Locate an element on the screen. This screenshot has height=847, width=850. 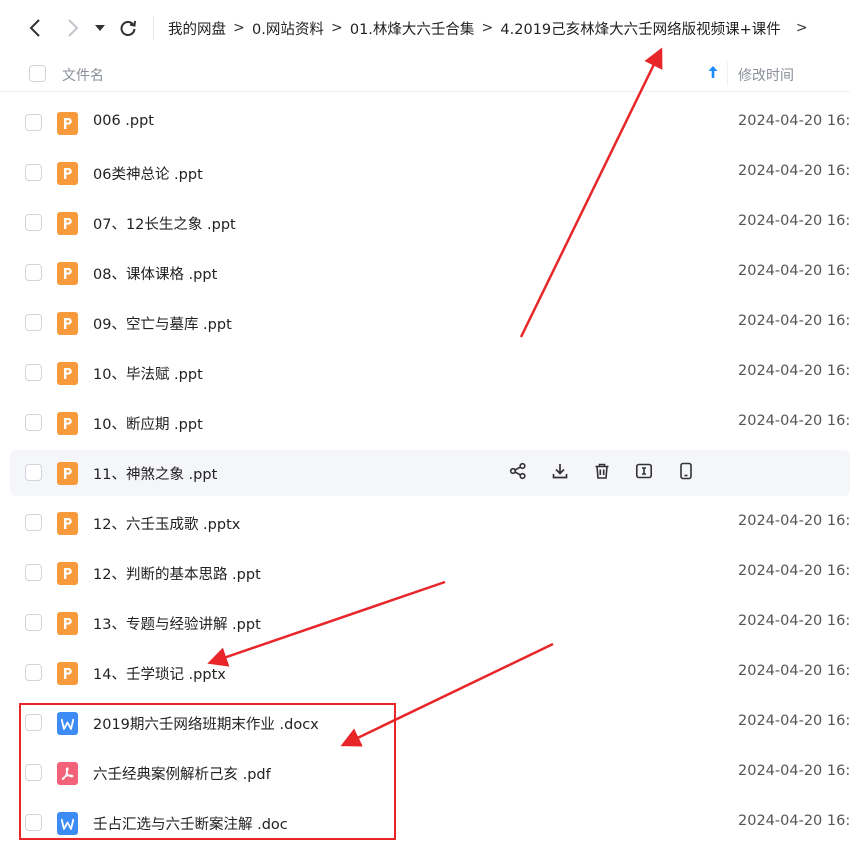
sort-button is located at coordinates (713, 74).